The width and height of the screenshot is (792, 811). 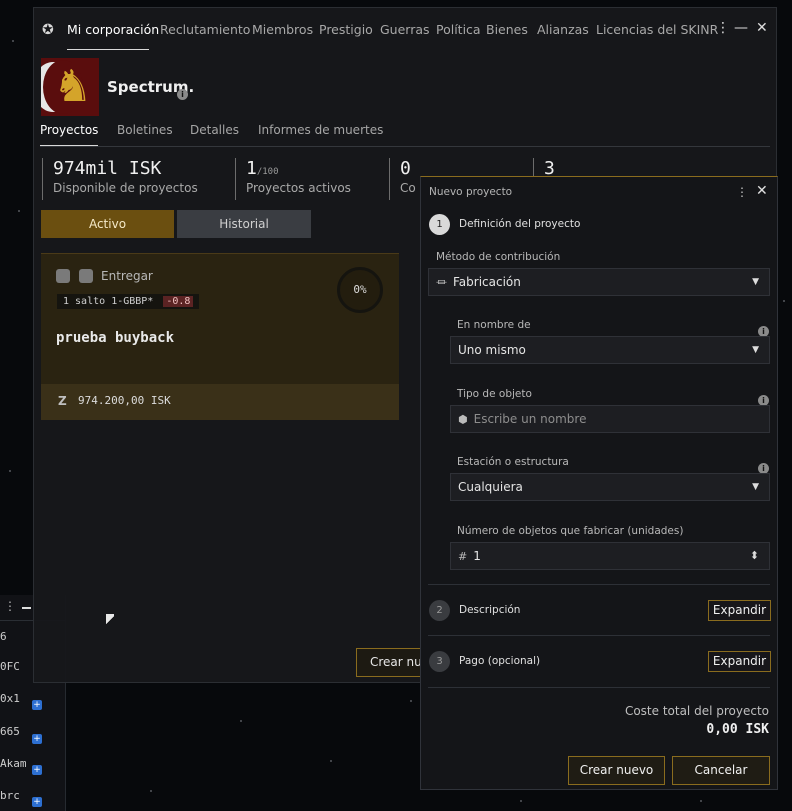 What do you see at coordinates (754, 556) in the screenshot?
I see `stepper-arrows-icon: ⬍` at bounding box center [754, 556].